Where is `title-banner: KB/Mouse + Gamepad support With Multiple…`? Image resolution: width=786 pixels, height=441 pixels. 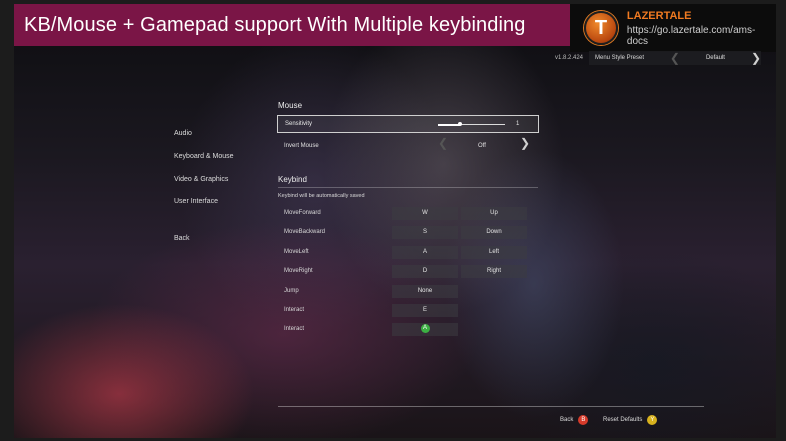 title-banner: KB/Mouse + Gamepad support With Multiple… is located at coordinates (292, 25).